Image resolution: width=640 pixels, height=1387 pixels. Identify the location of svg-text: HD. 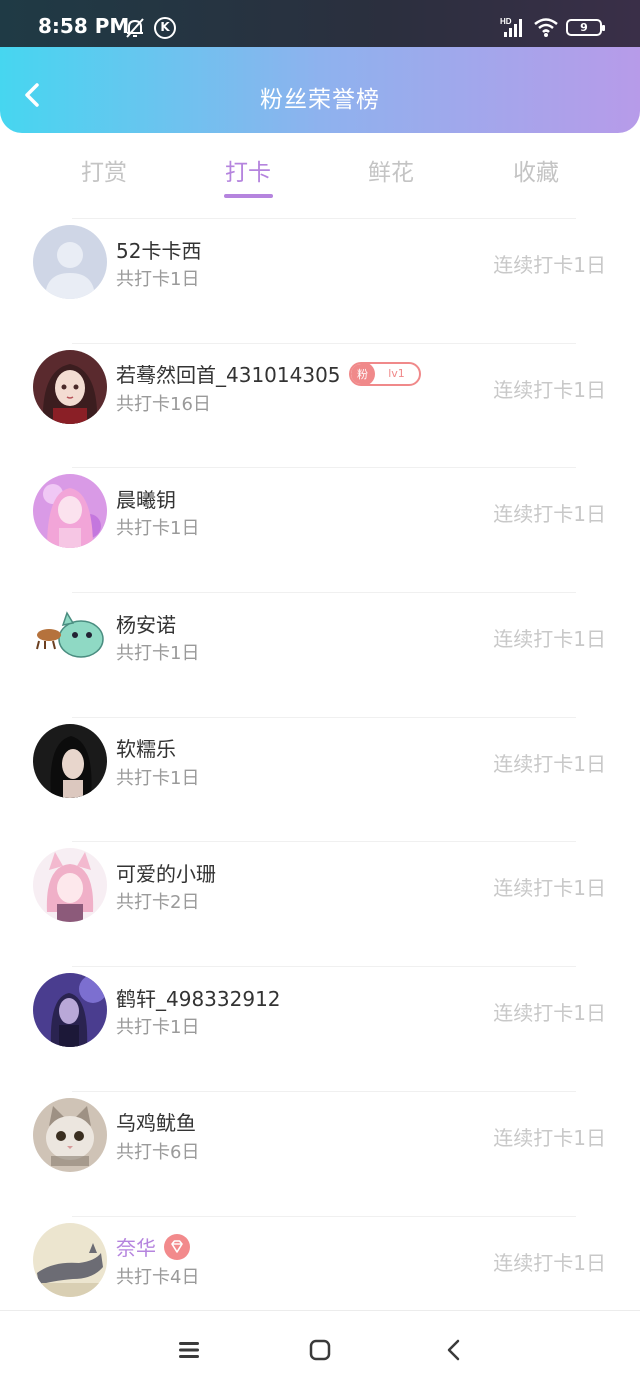
(506, 21).